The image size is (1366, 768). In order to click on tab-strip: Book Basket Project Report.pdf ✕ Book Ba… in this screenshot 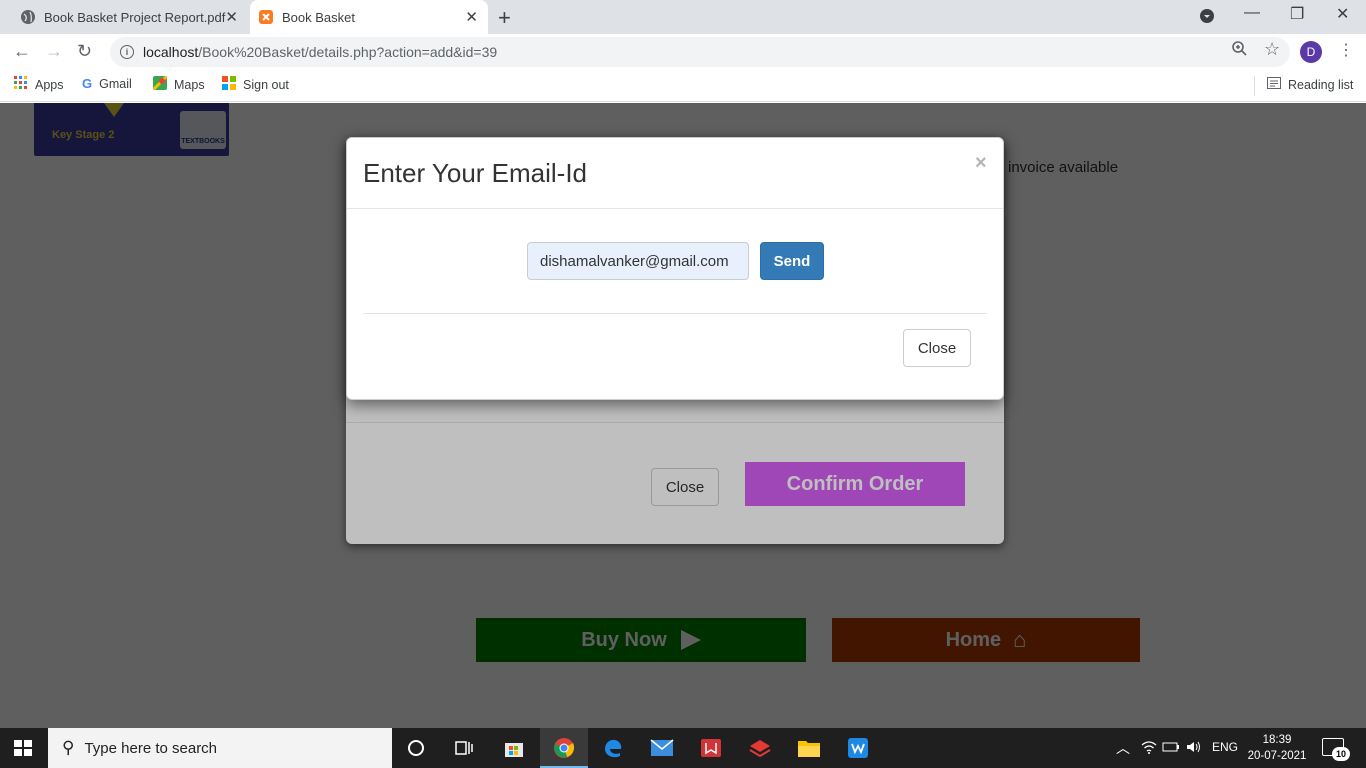, I will do `click(683, 17)`.